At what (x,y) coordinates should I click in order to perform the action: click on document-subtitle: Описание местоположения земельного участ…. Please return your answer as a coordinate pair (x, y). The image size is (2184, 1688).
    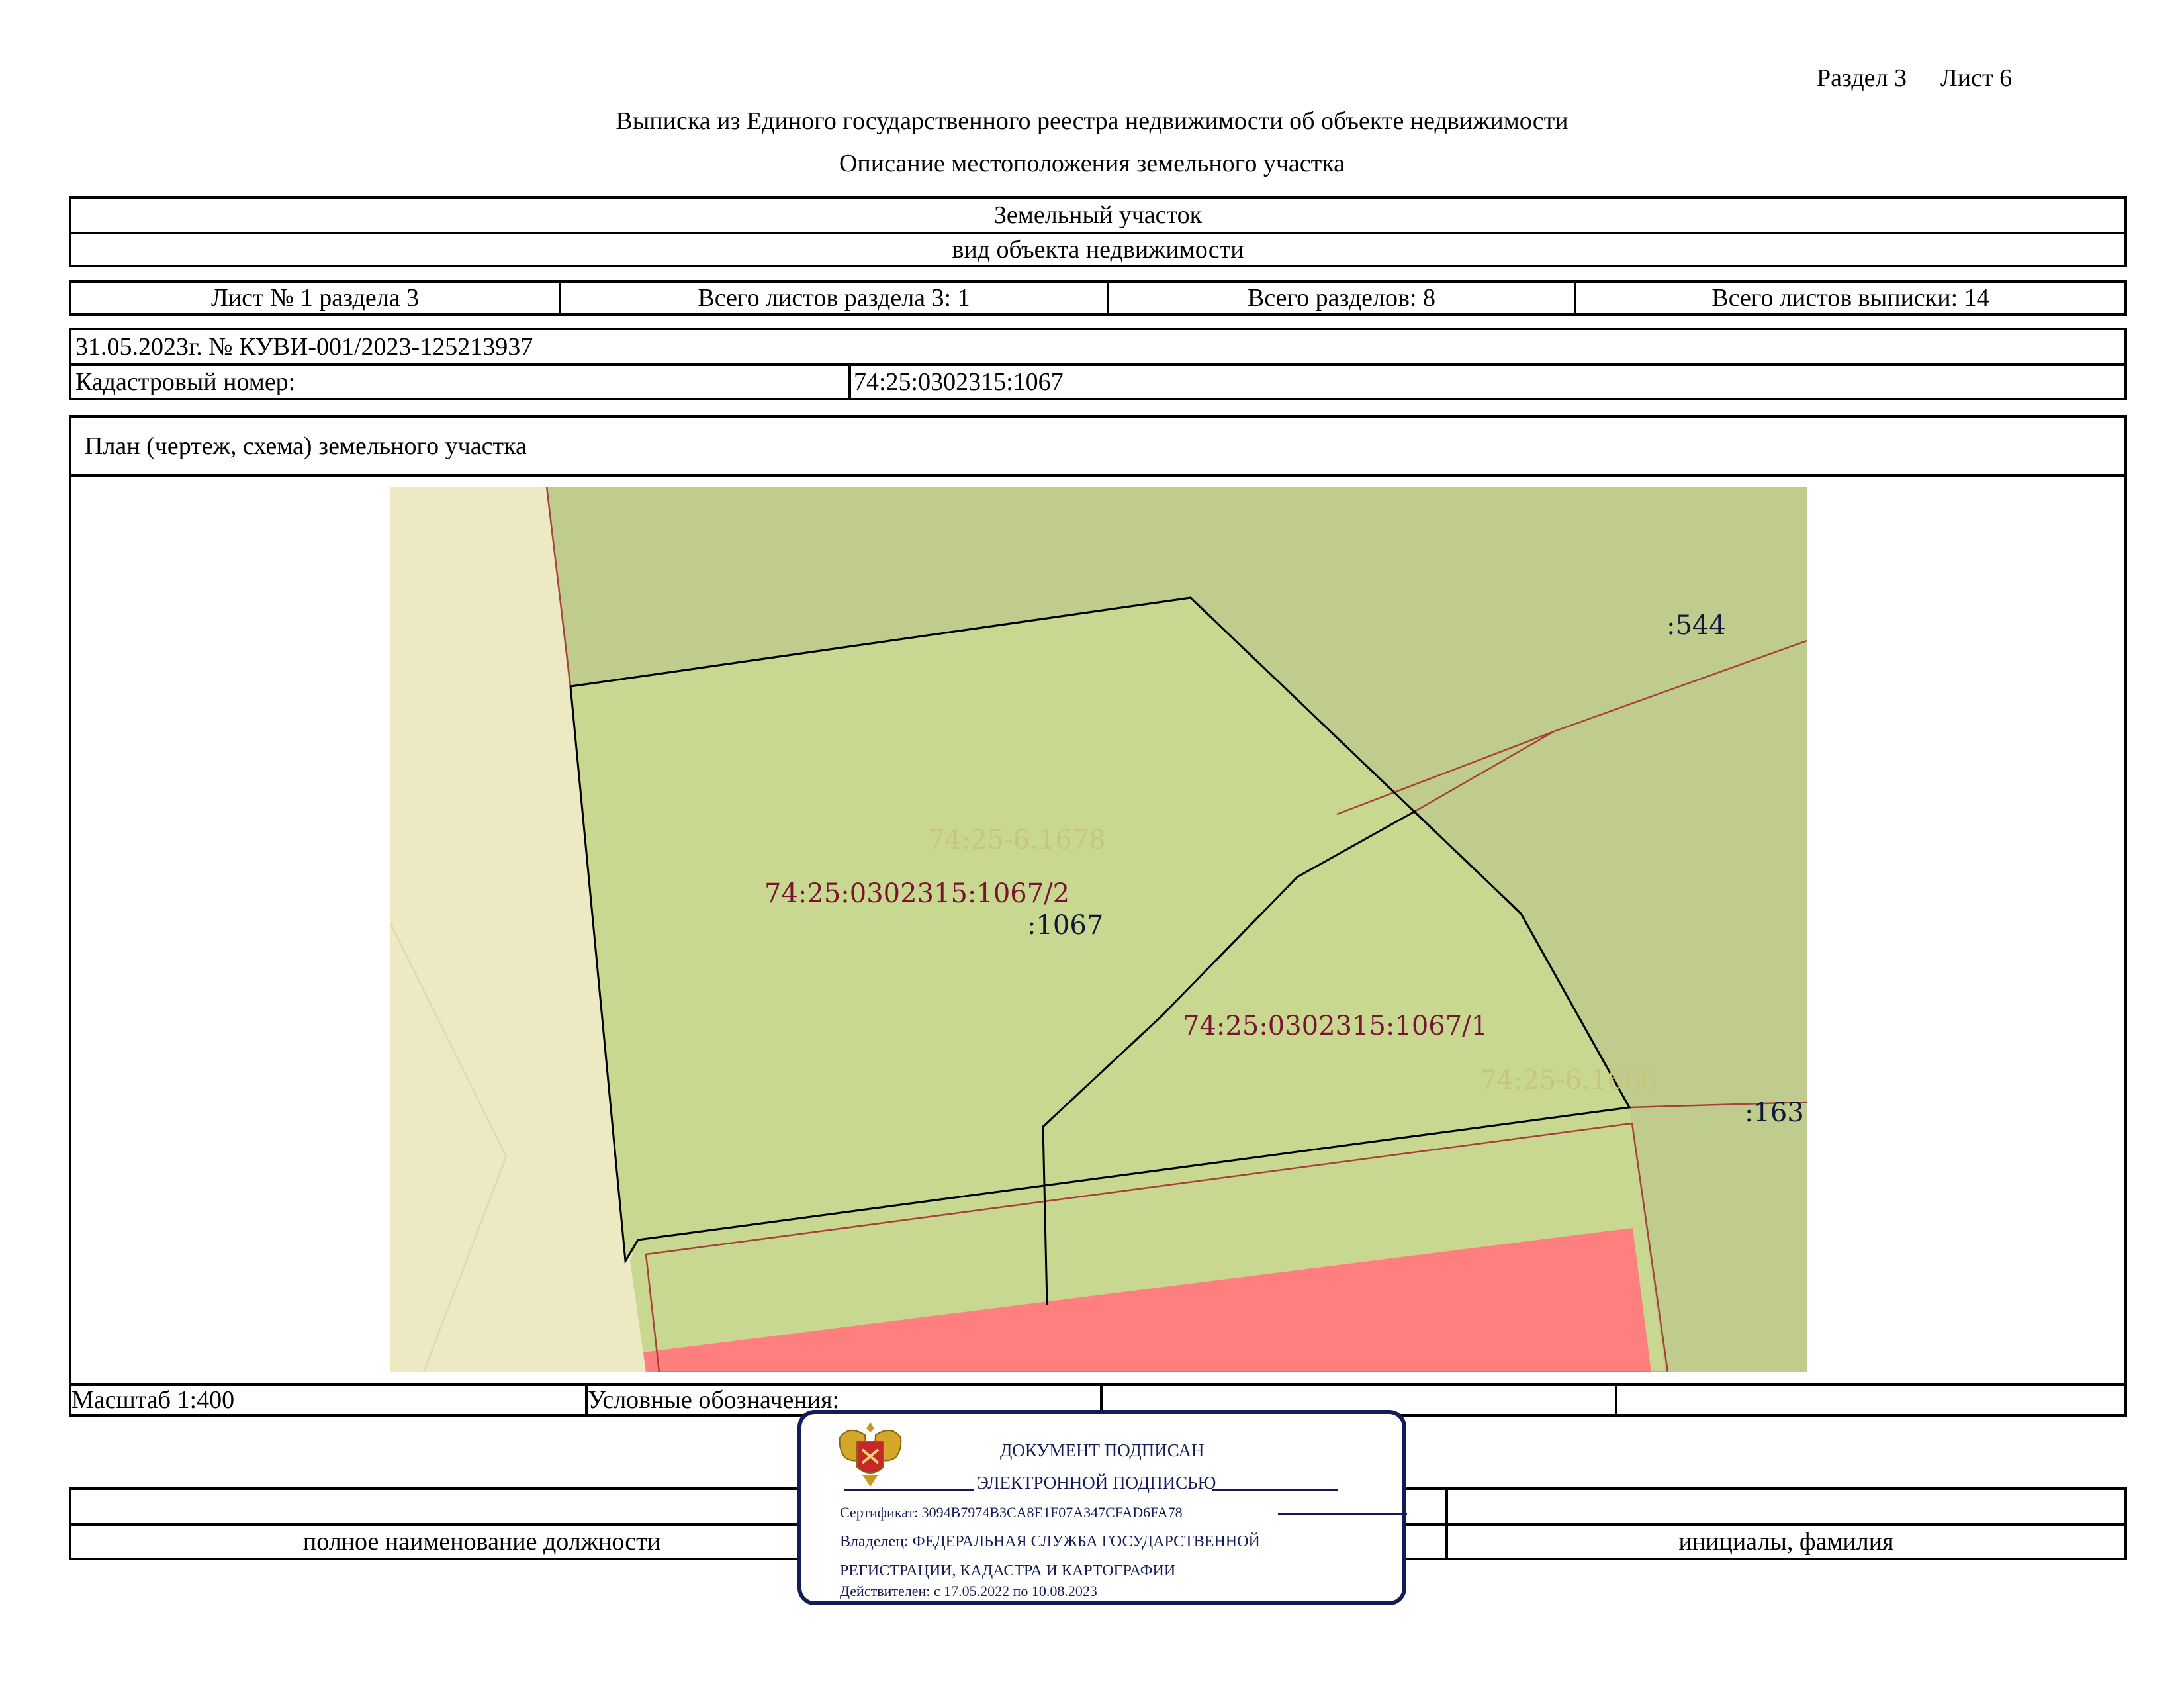
    Looking at the image, I should click on (1092, 163).